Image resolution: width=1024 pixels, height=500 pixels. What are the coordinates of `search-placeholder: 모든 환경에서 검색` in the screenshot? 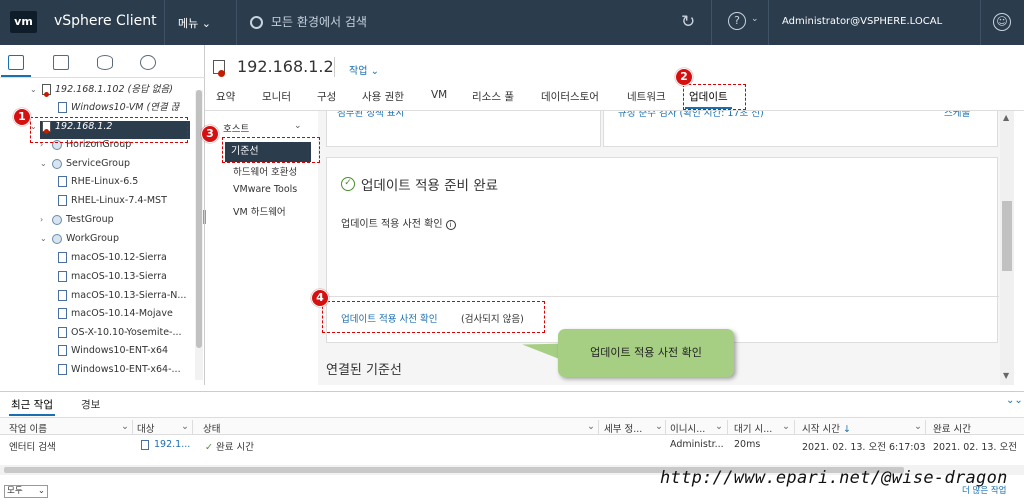 It's located at (319, 22).